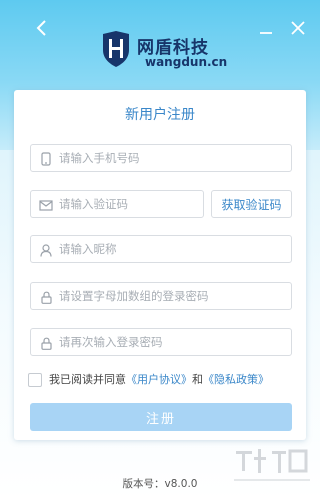  I want to click on user-agreement-link: 《用户协议》, so click(159, 379).